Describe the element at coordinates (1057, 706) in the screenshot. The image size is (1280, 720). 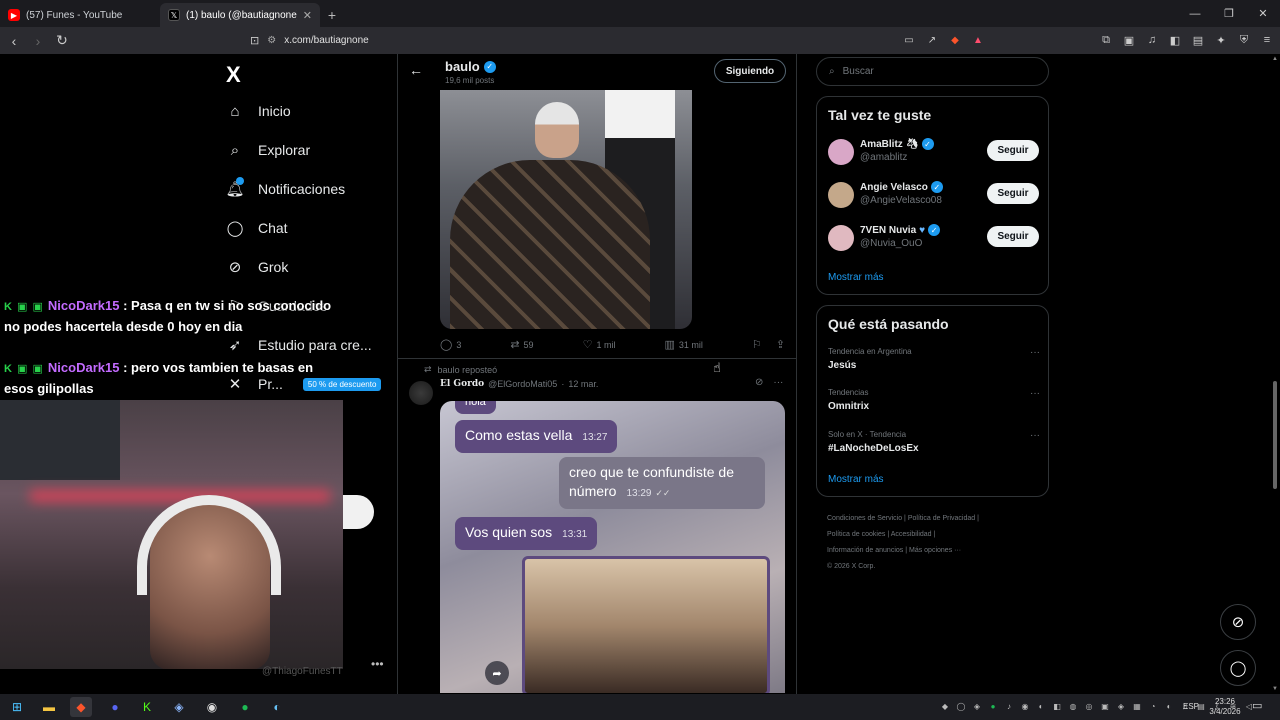
I see `tray-icon: ◧` at that location.